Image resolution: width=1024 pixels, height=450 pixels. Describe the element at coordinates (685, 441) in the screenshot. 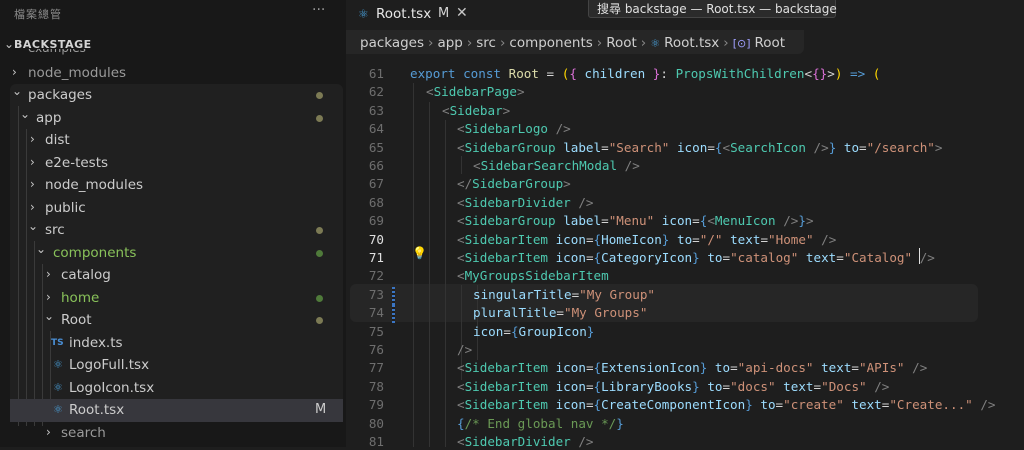

I see `code-line: 81 <SidebarDivider />` at that location.